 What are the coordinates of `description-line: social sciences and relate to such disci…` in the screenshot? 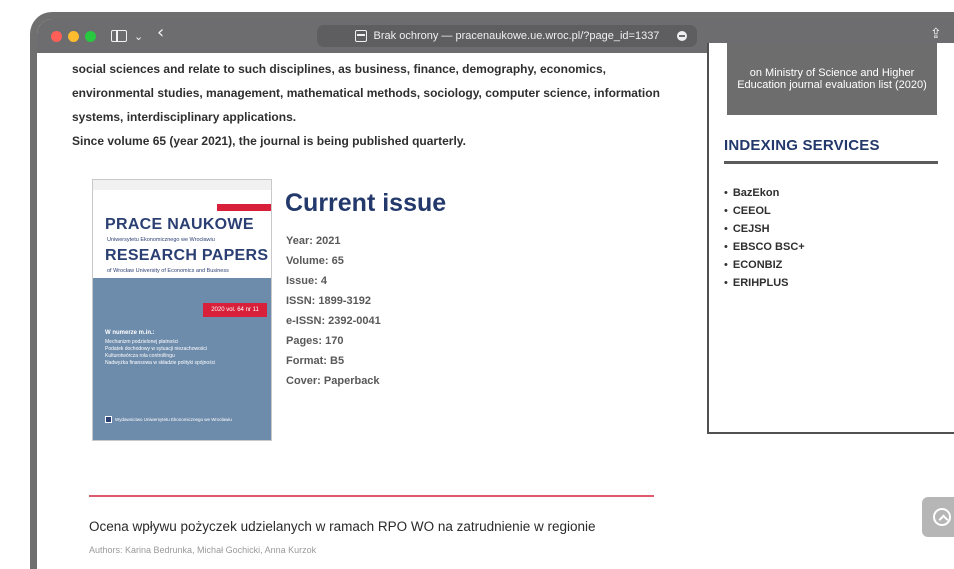 It's located at (339, 69).